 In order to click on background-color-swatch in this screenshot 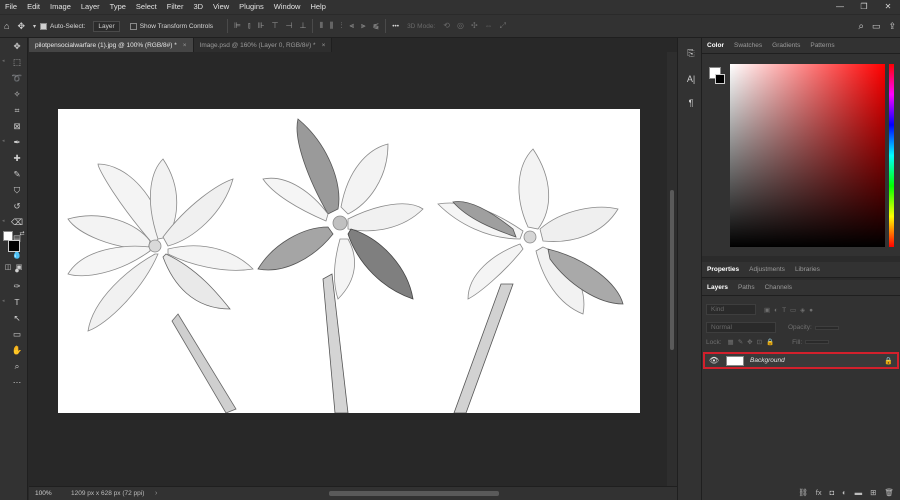, I will do `click(720, 79)`.